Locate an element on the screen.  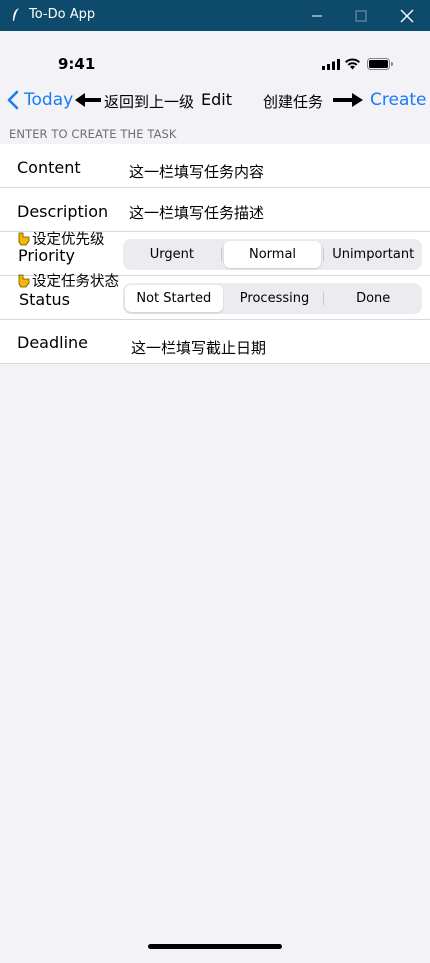
status-label: Status is located at coordinates (44, 299).